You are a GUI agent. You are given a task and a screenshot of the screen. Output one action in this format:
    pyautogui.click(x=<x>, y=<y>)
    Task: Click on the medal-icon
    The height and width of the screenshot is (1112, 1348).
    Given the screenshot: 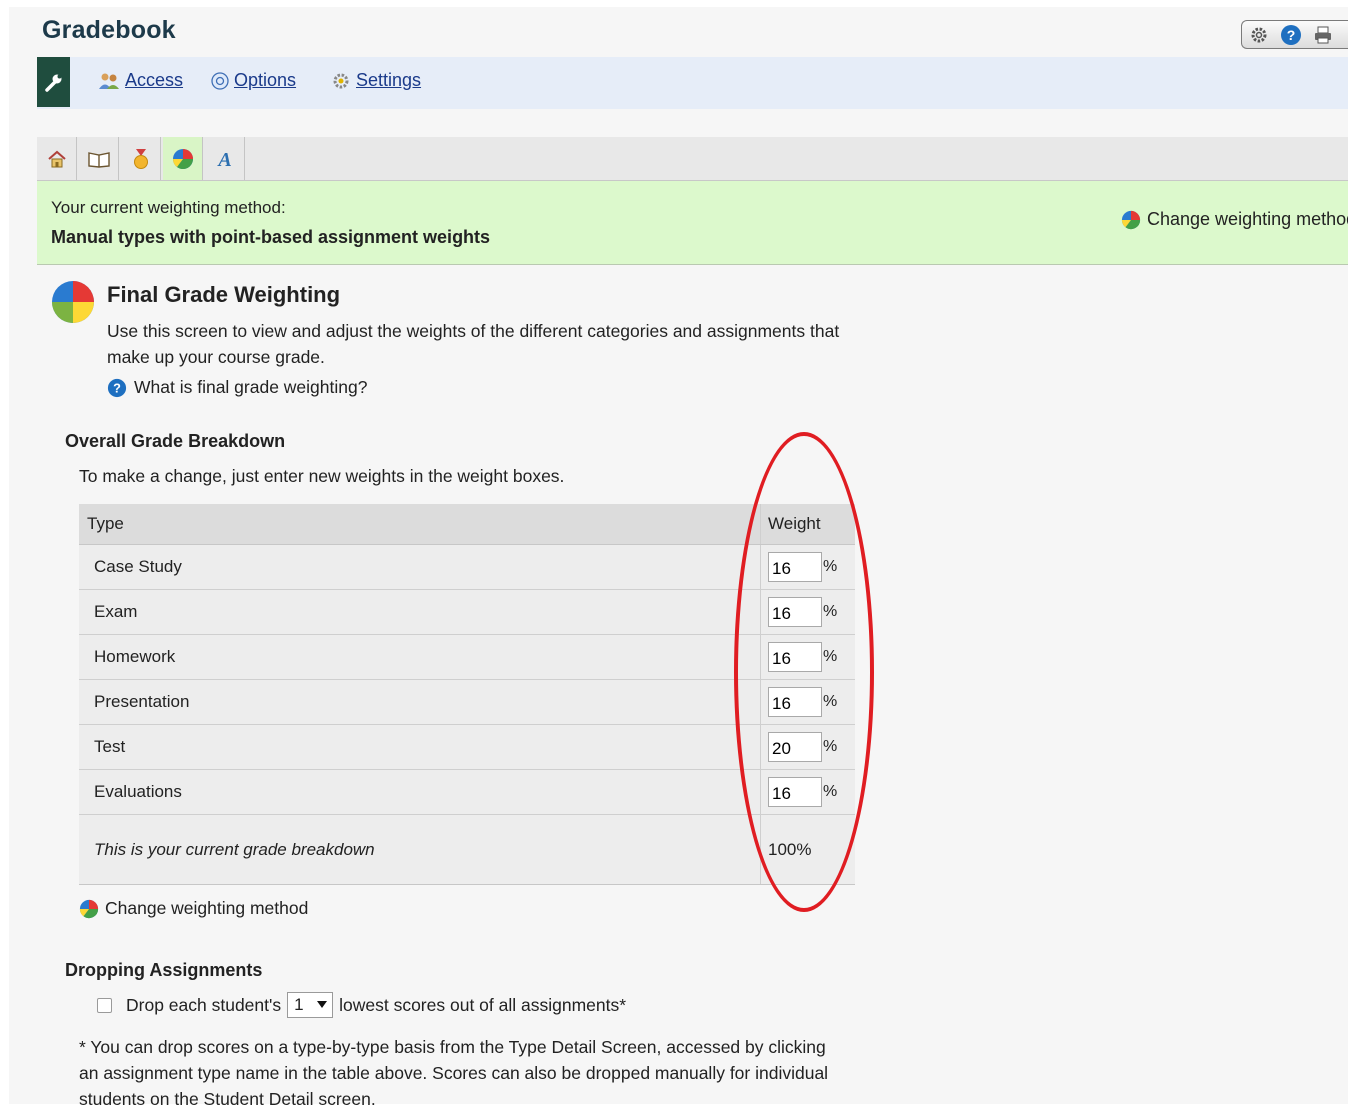 What is the action you would take?
    pyautogui.click(x=140, y=158)
    